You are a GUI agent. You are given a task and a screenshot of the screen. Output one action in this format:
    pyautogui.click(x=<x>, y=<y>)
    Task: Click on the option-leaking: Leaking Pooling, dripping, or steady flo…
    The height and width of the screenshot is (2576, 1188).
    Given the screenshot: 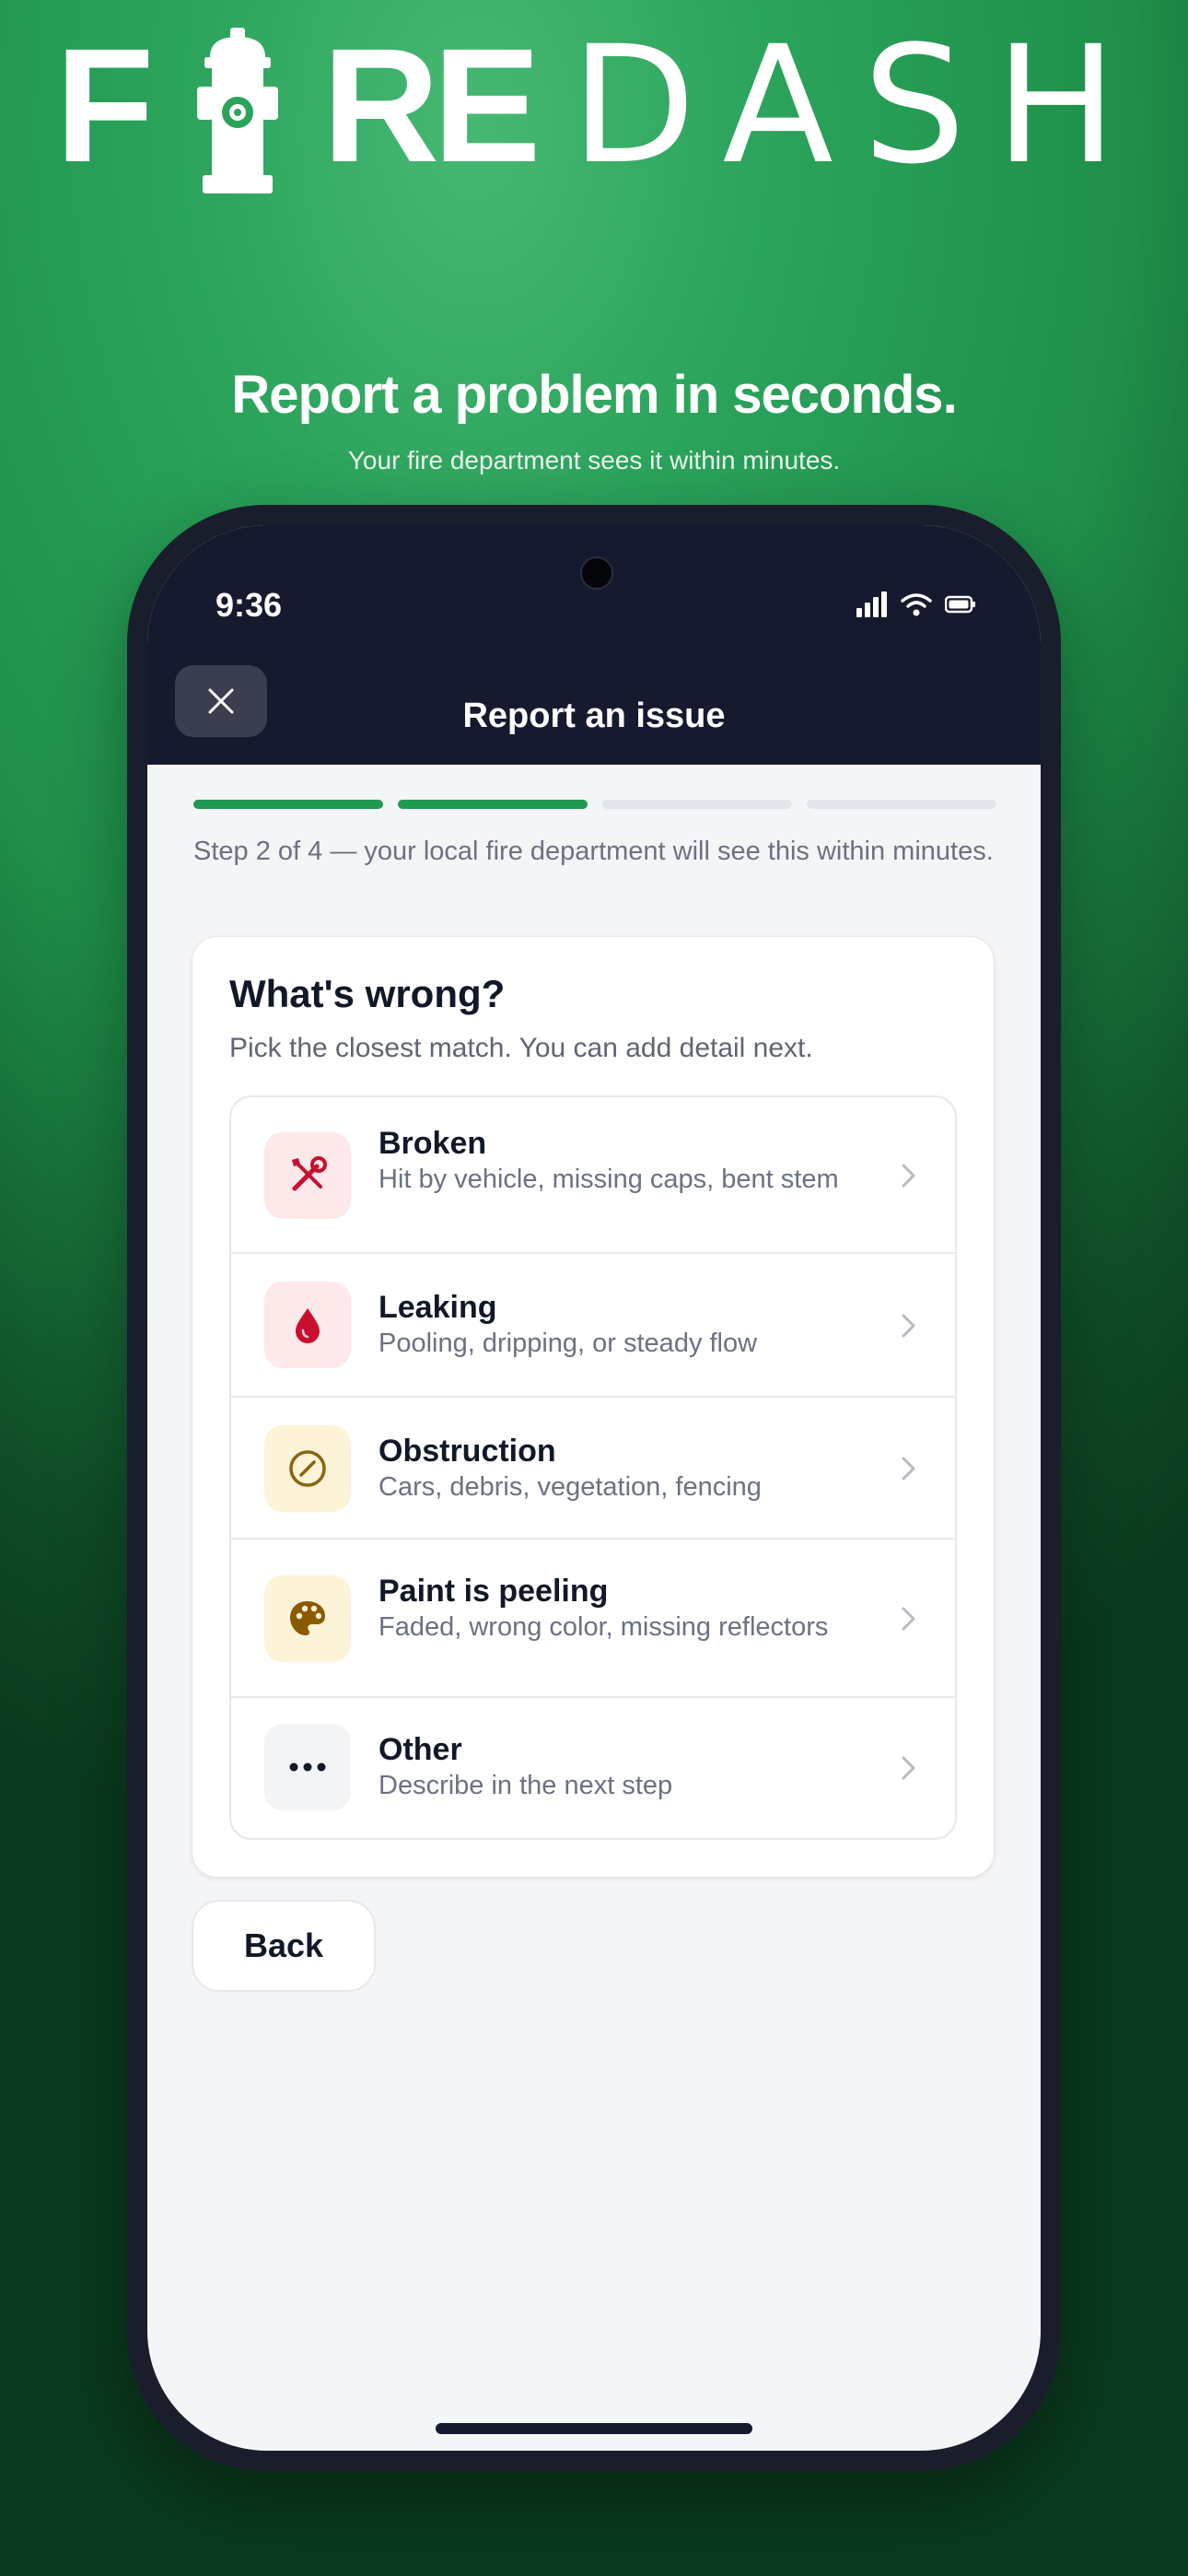 What is the action you would take?
    pyautogui.click(x=593, y=1326)
    